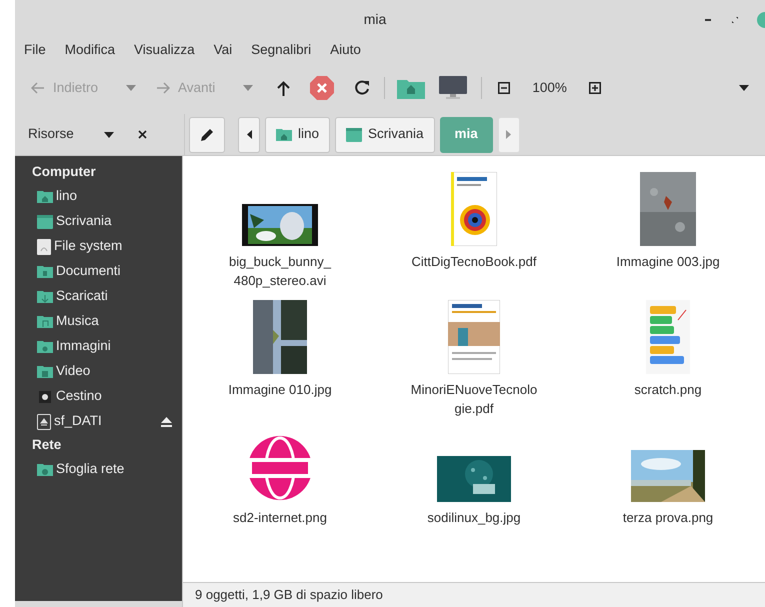 The image size is (765, 607). Describe the element at coordinates (98, 371) in the screenshot. I see `sidebar-item: Video` at that location.